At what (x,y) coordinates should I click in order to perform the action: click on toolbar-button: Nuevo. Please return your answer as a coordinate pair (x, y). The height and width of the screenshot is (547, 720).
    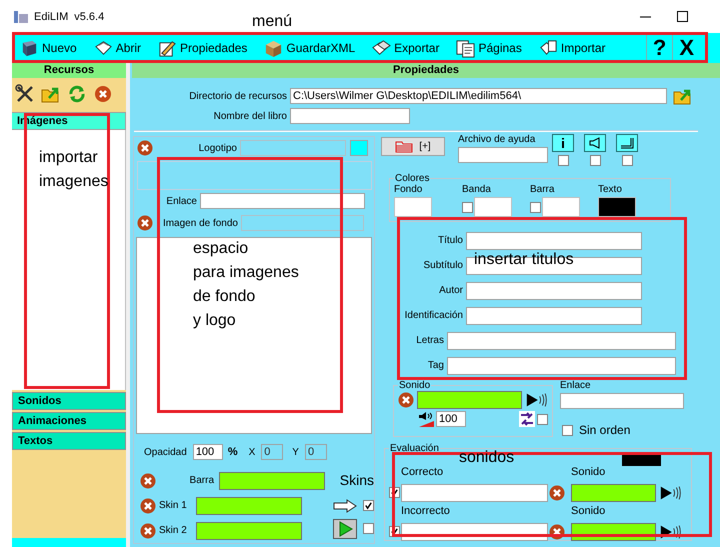
    Looking at the image, I should click on (48, 48).